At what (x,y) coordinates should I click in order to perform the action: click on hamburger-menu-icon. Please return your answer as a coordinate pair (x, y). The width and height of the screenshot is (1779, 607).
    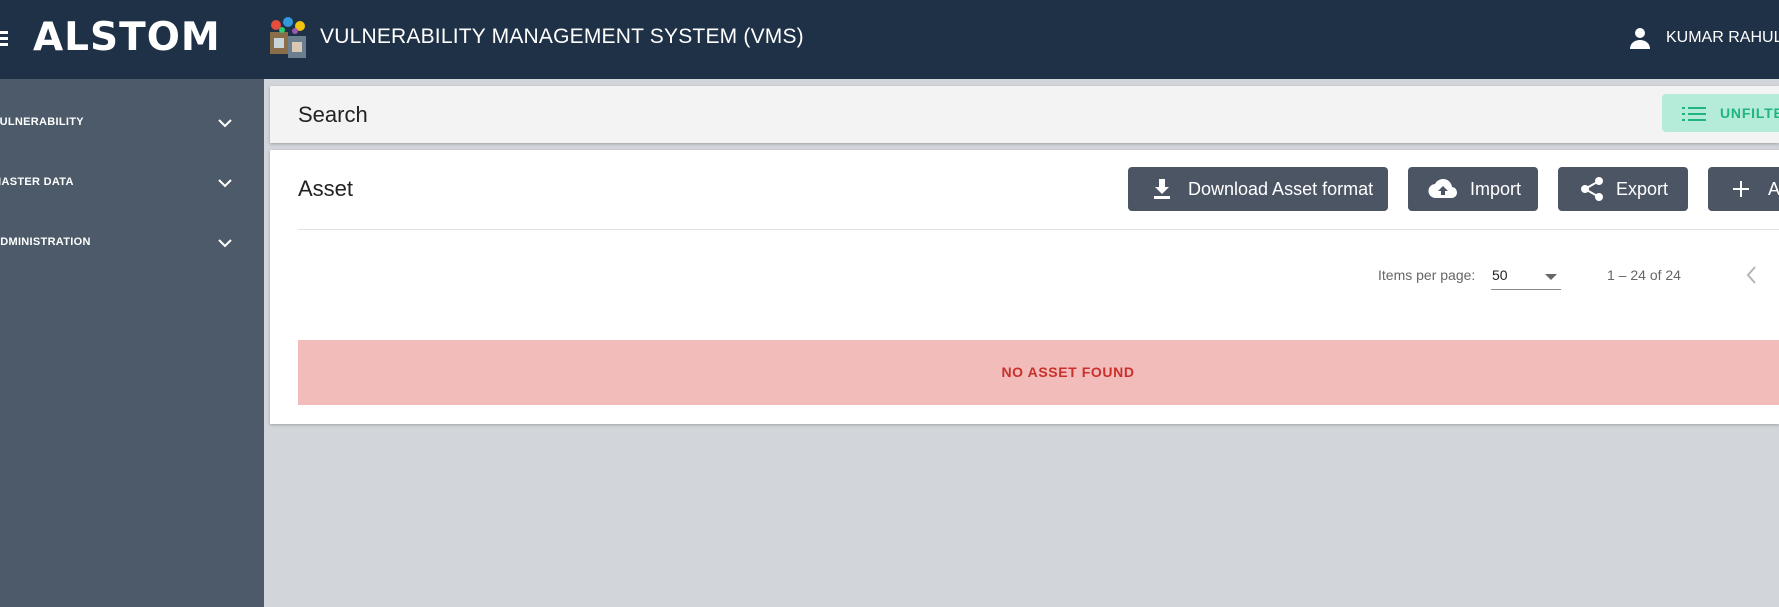
    Looking at the image, I should click on (4, 39).